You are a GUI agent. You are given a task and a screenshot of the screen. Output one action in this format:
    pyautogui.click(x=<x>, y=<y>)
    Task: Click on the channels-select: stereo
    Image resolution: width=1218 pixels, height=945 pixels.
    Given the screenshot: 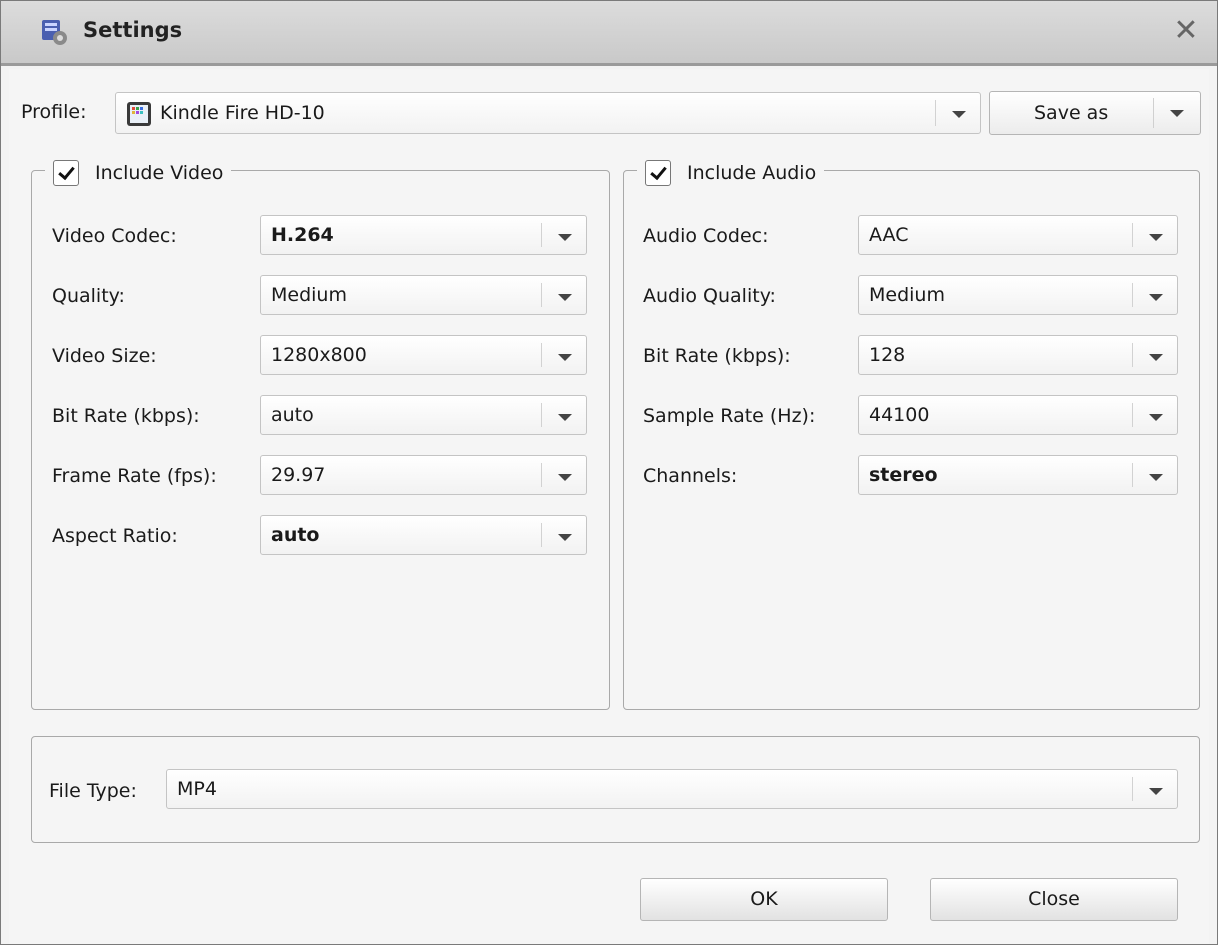 What is the action you would take?
    pyautogui.click(x=1018, y=475)
    